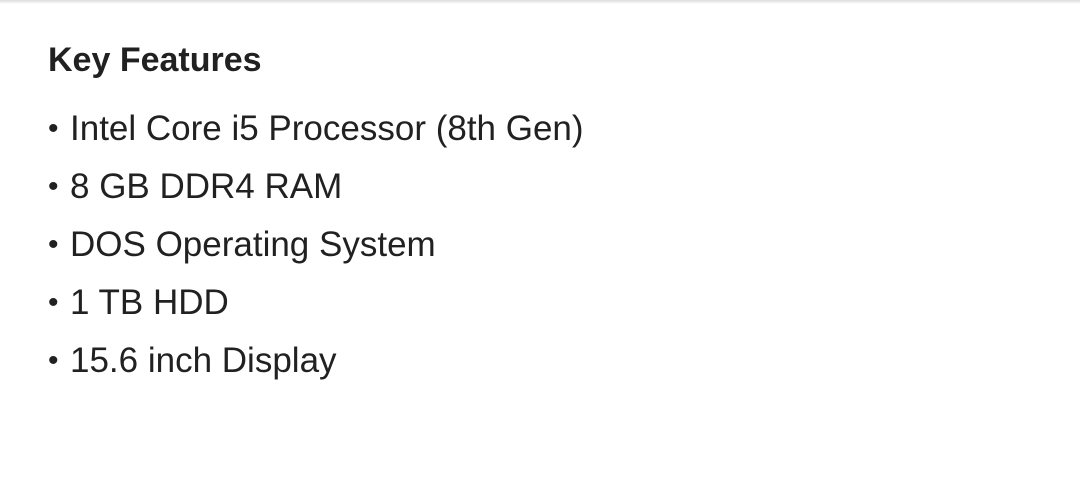 Image resolution: width=1080 pixels, height=490 pixels. Describe the element at coordinates (540, 2) in the screenshot. I see `top-divider-shadow` at that location.